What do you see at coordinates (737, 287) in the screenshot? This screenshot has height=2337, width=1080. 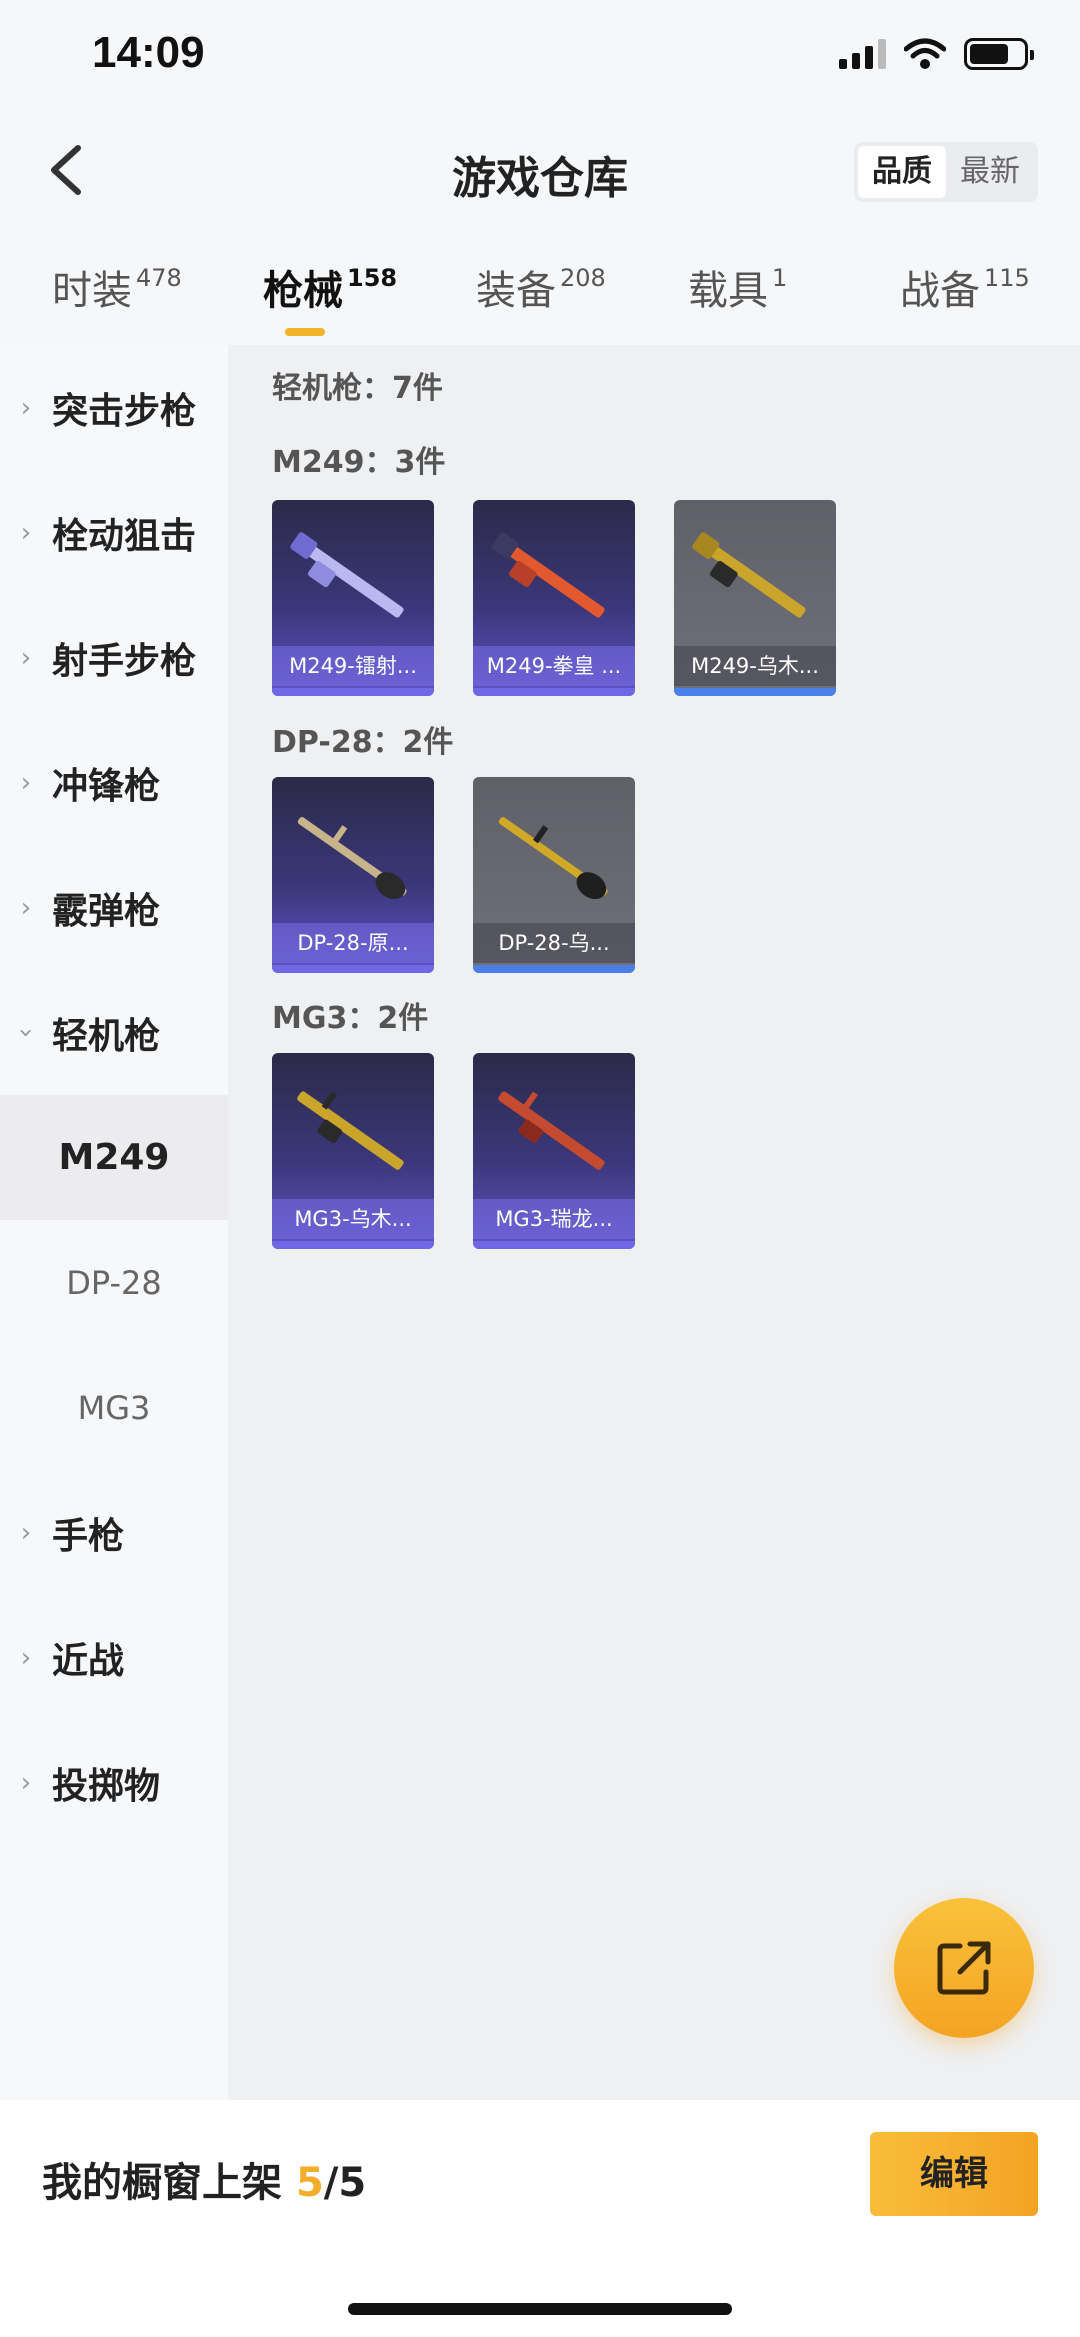 I see `tab-vehicles: 载具 1` at bounding box center [737, 287].